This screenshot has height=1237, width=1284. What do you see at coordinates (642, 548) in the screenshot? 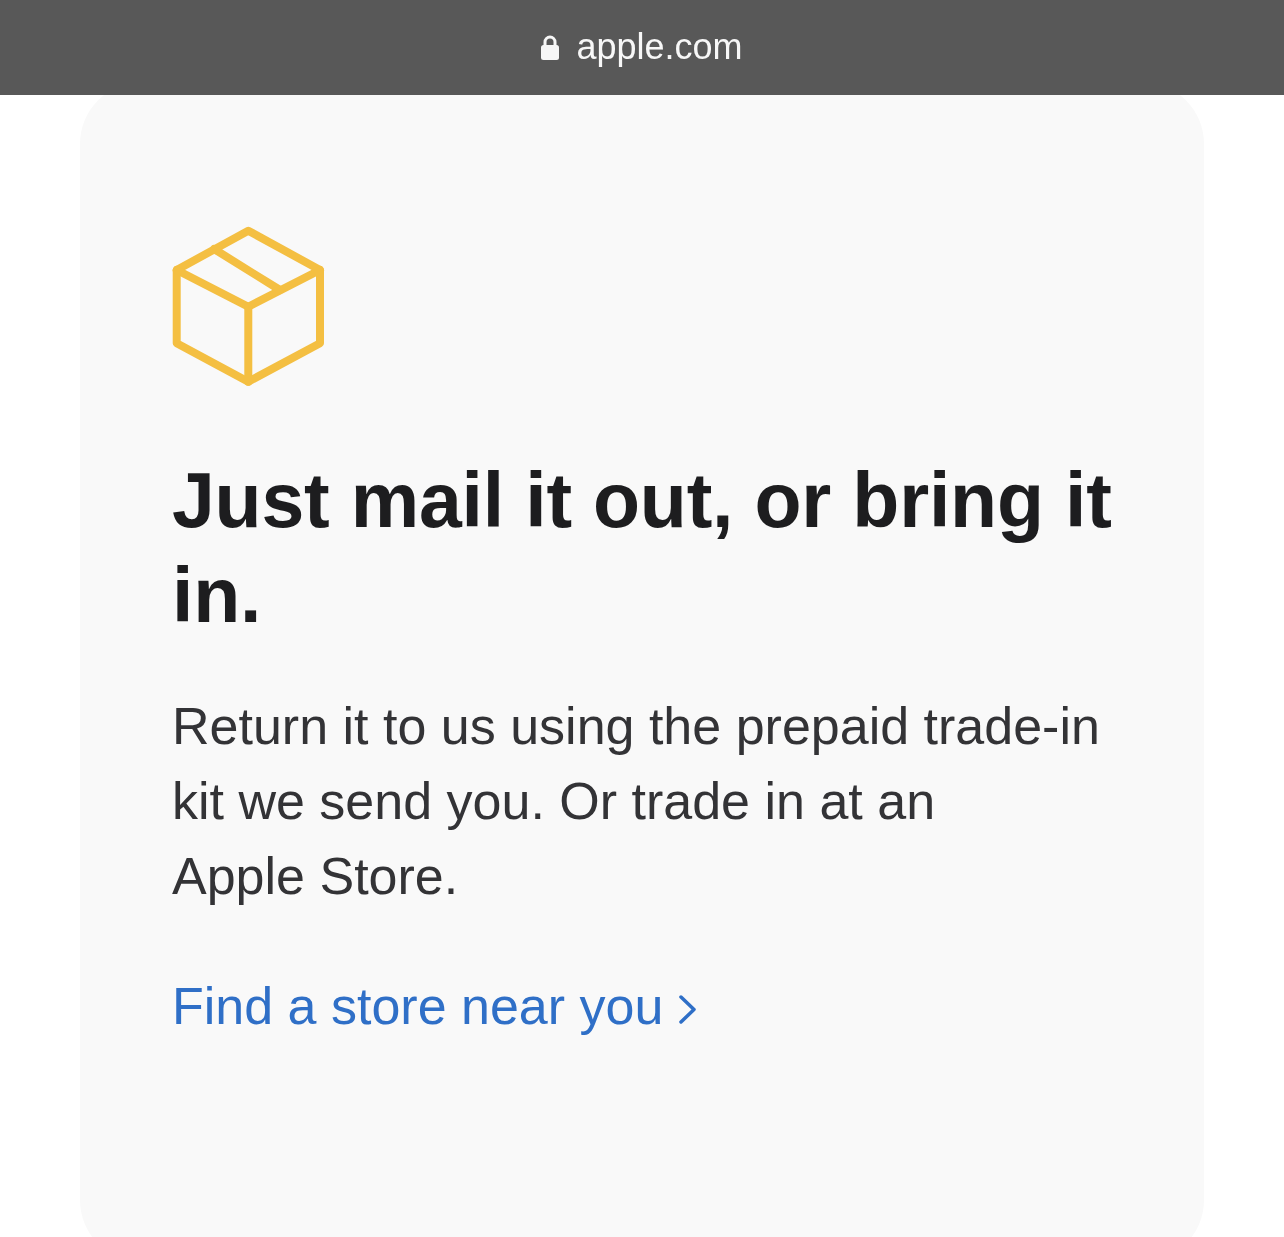
I see `card-heading: Just mail it out, or bring it in.` at bounding box center [642, 548].